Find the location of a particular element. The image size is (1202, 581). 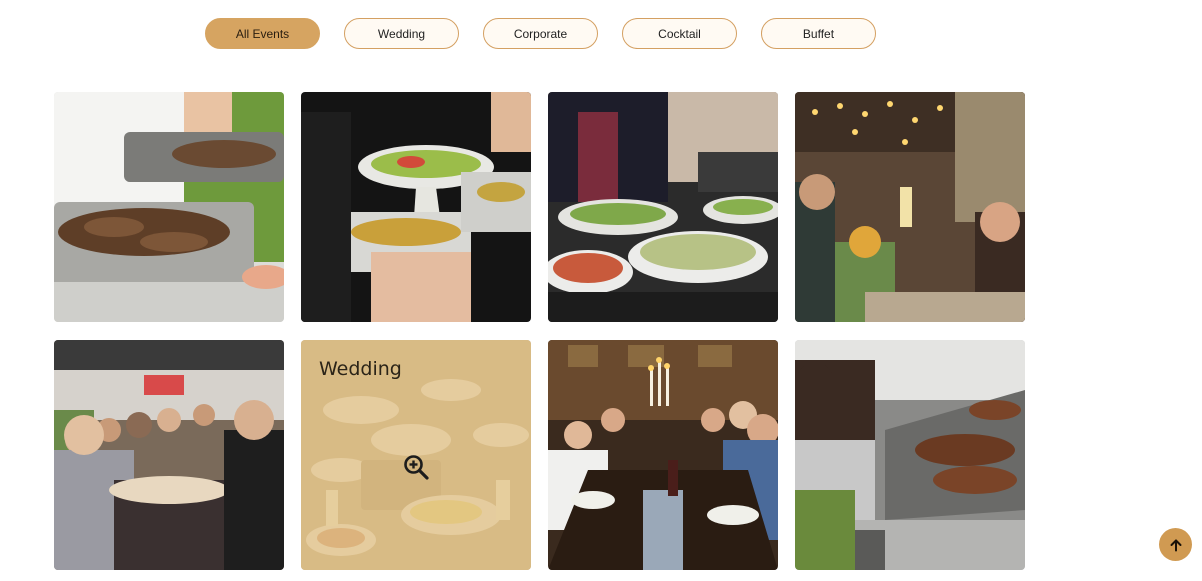

gallery-item-outdoor-dinner is located at coordinates (169, 455).